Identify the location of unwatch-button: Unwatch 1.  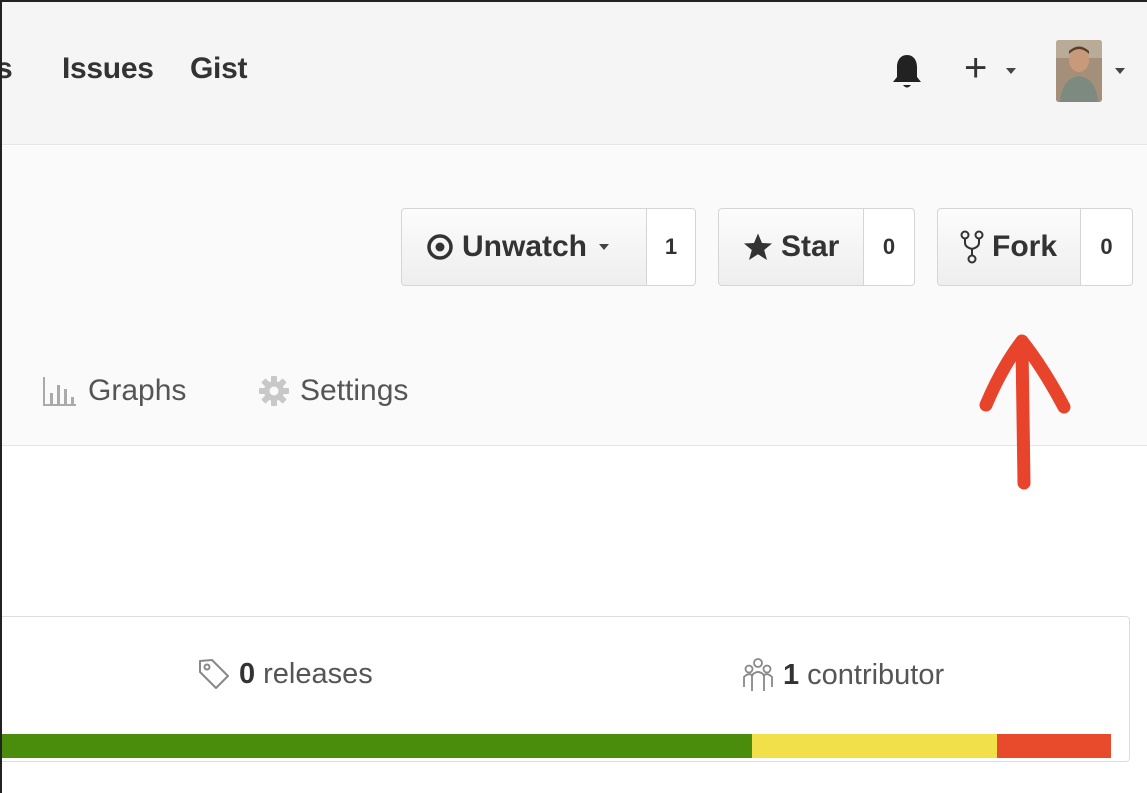
(548, 247).